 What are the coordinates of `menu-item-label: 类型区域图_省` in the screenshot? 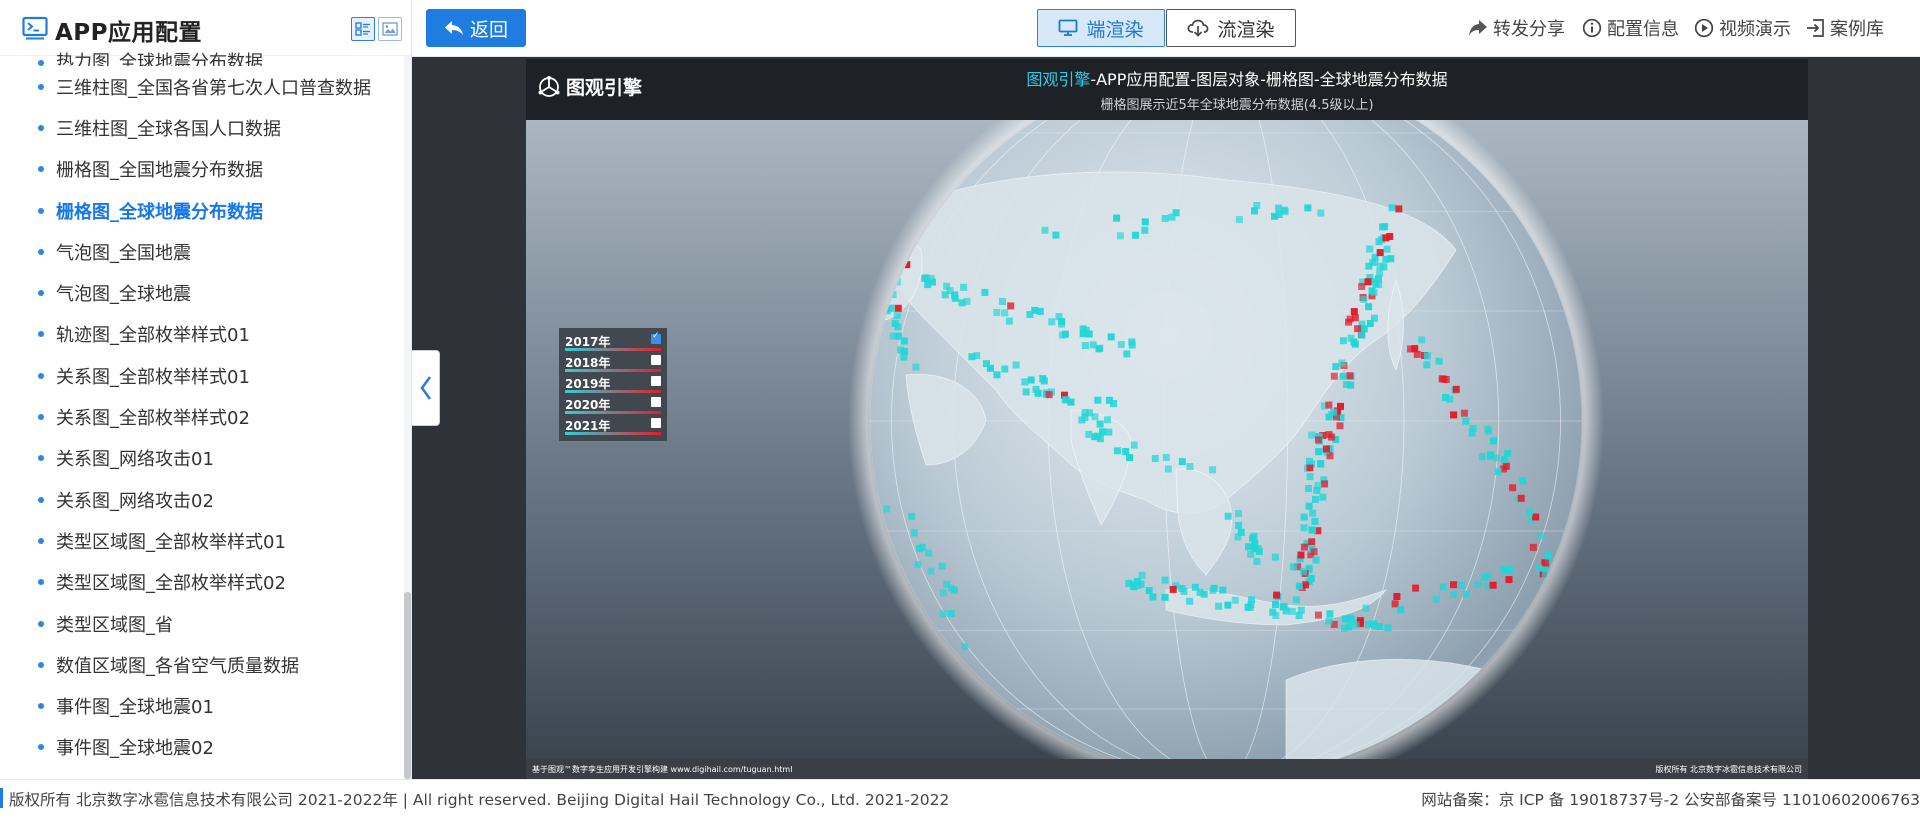 It's located at (114, 625).